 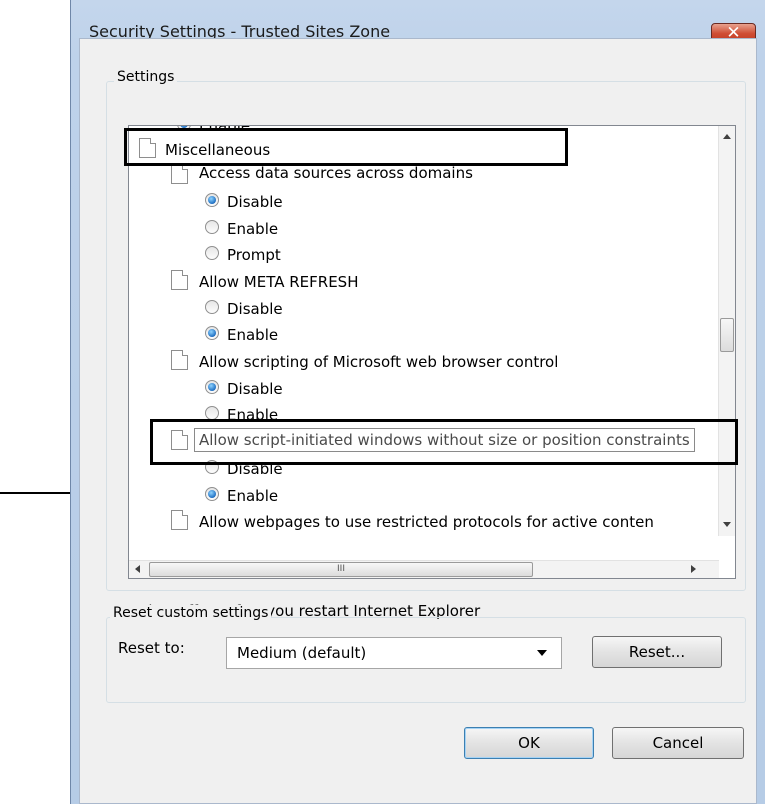 What do you see at coordinates (678, 743) in the screenshot?
I see `cancel-button: Cancel` at bounding box center [678, 743].